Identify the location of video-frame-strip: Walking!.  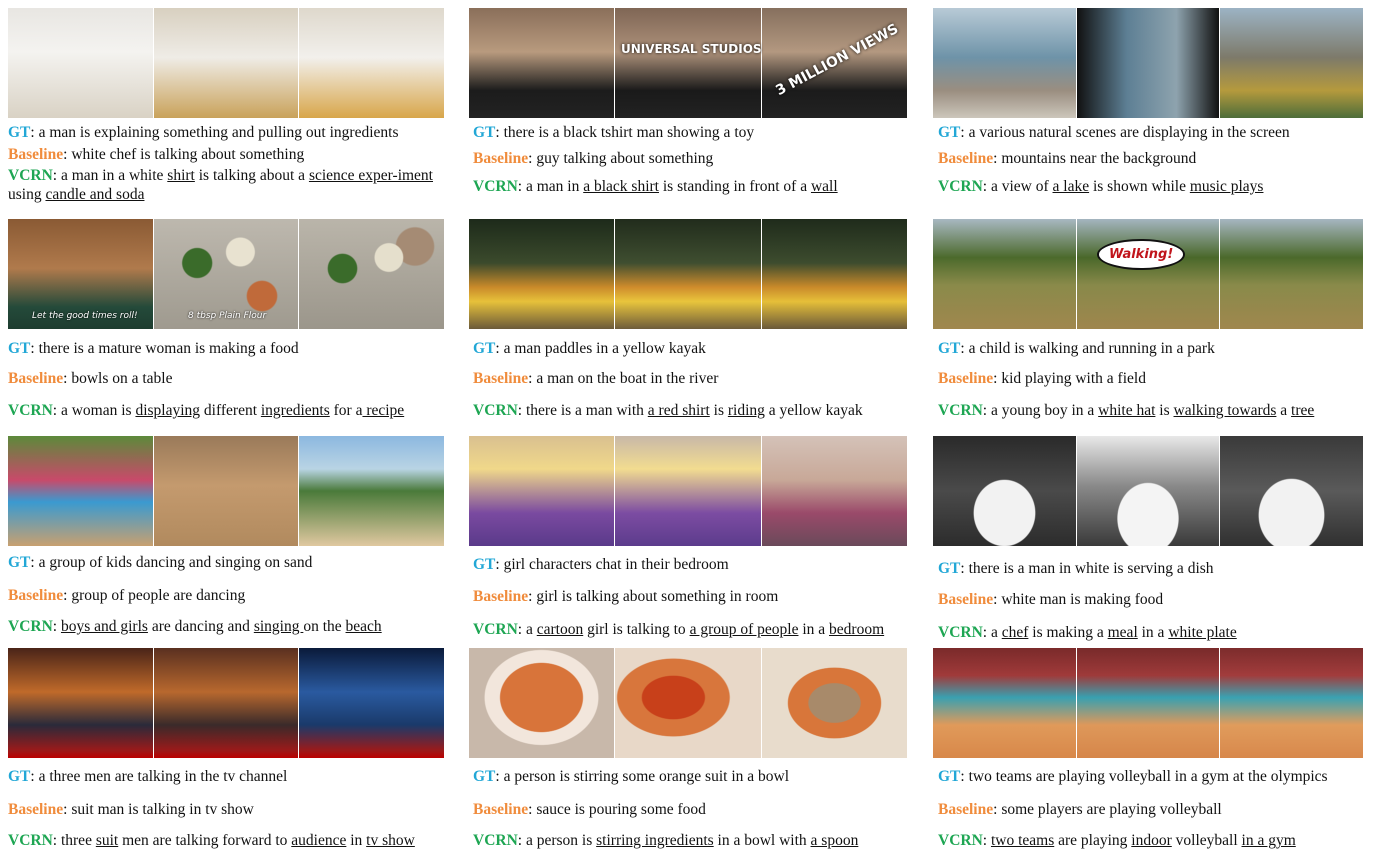
(1148, 274).